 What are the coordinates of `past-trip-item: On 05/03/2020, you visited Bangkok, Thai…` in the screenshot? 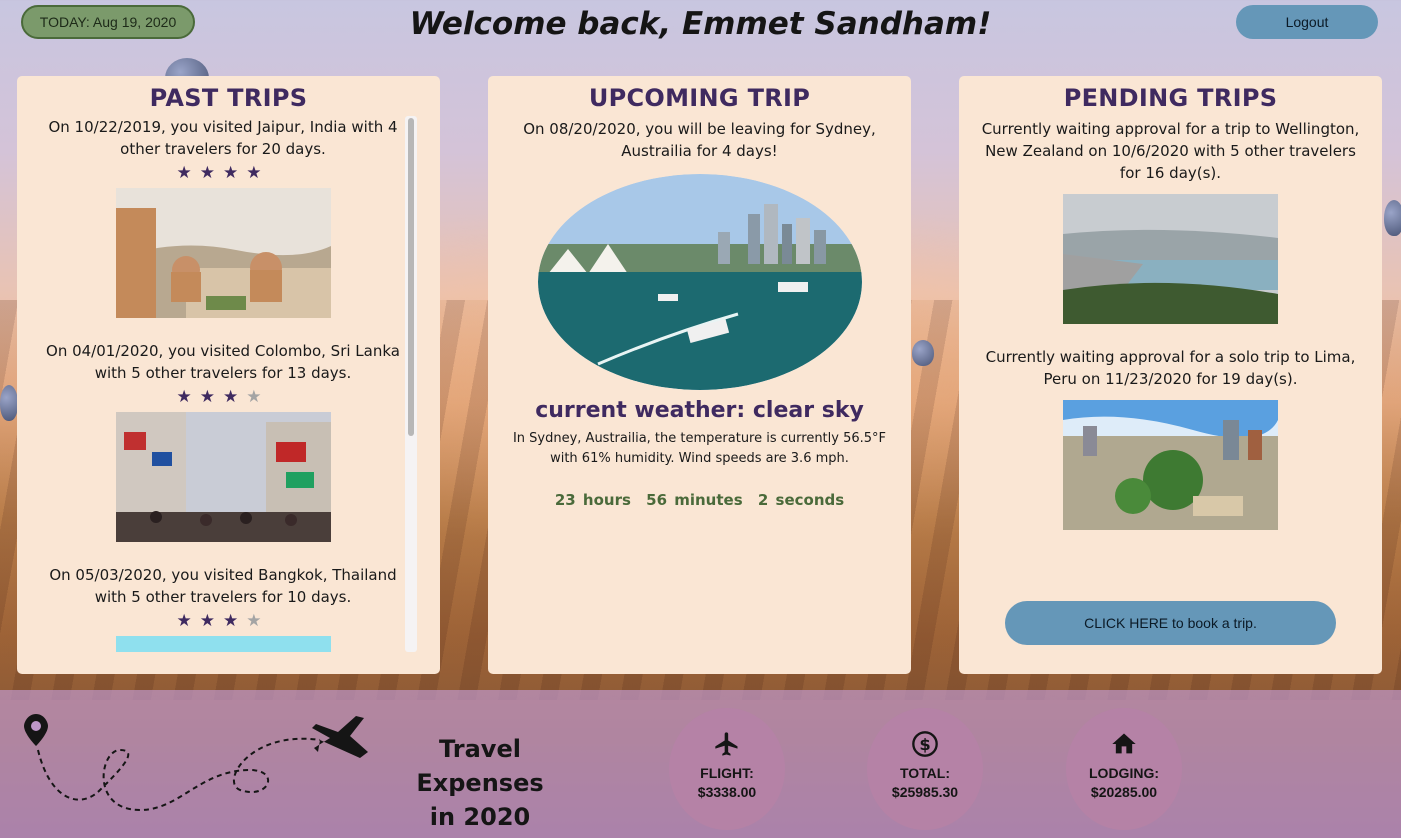 It's located at (223, 608).